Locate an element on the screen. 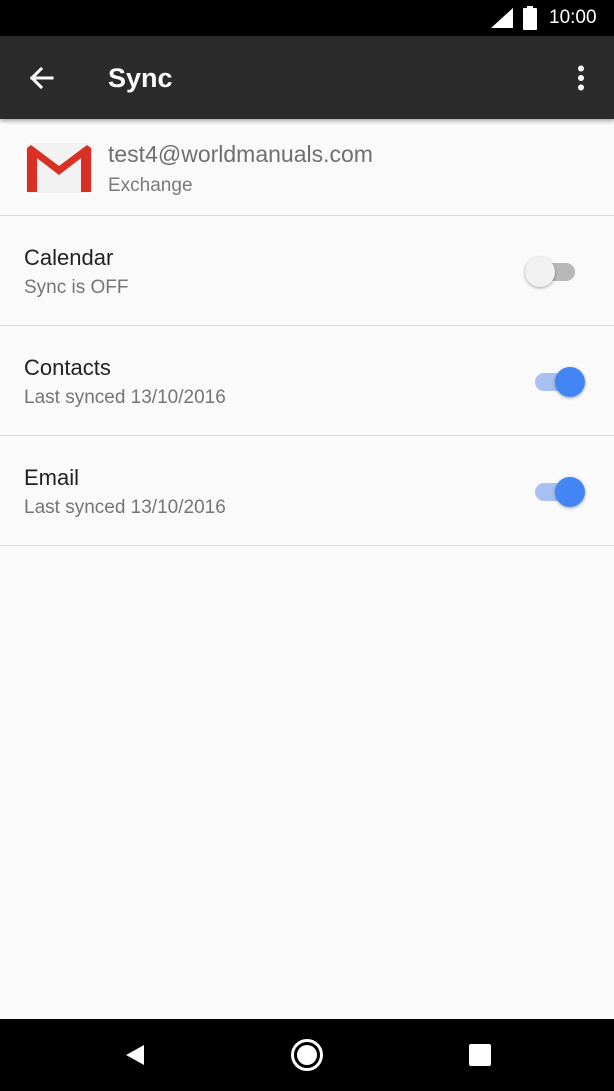 This screenshot has height=1091, width=614. back-triangle-icon is located at coordinates (135, 1055).